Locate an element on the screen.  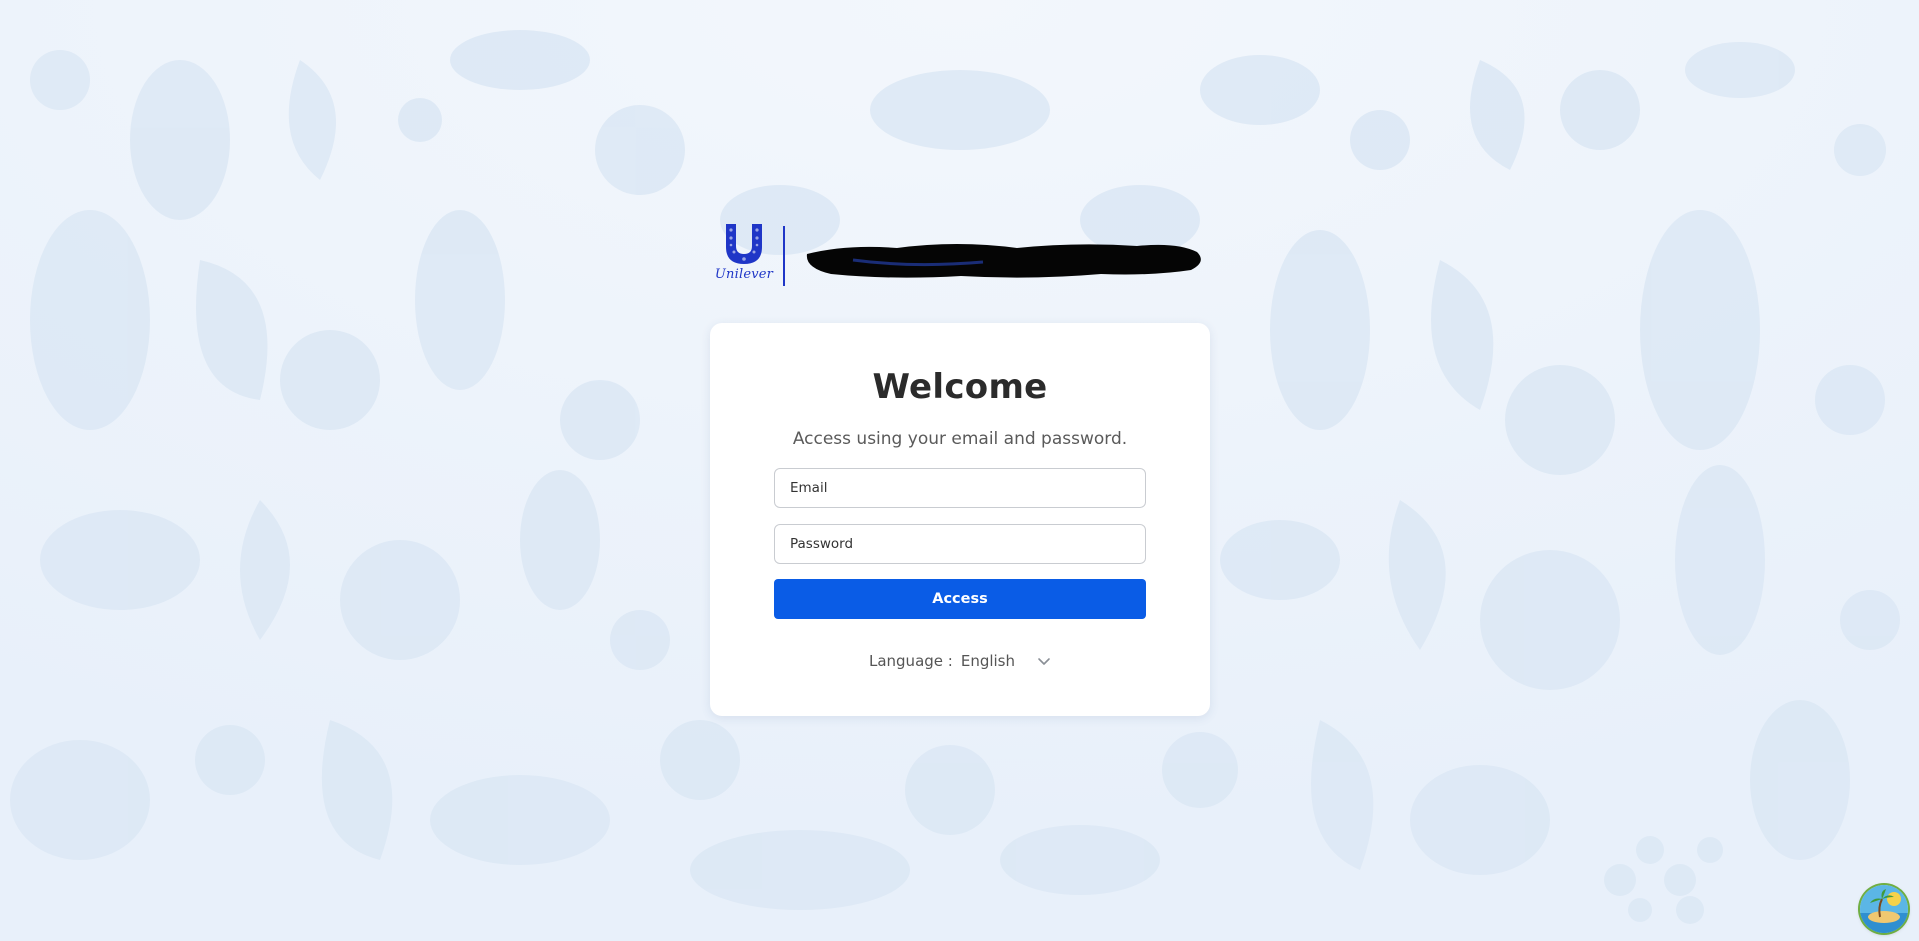
password-input is located at coordinates (960, 544).